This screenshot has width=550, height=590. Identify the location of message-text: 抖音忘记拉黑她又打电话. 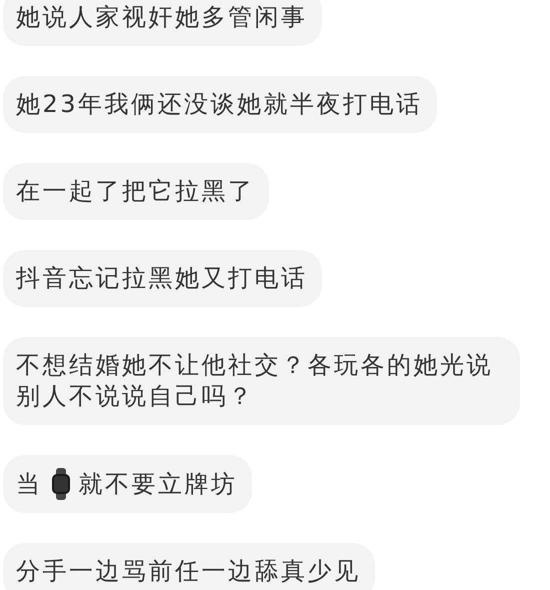
(162, 278).